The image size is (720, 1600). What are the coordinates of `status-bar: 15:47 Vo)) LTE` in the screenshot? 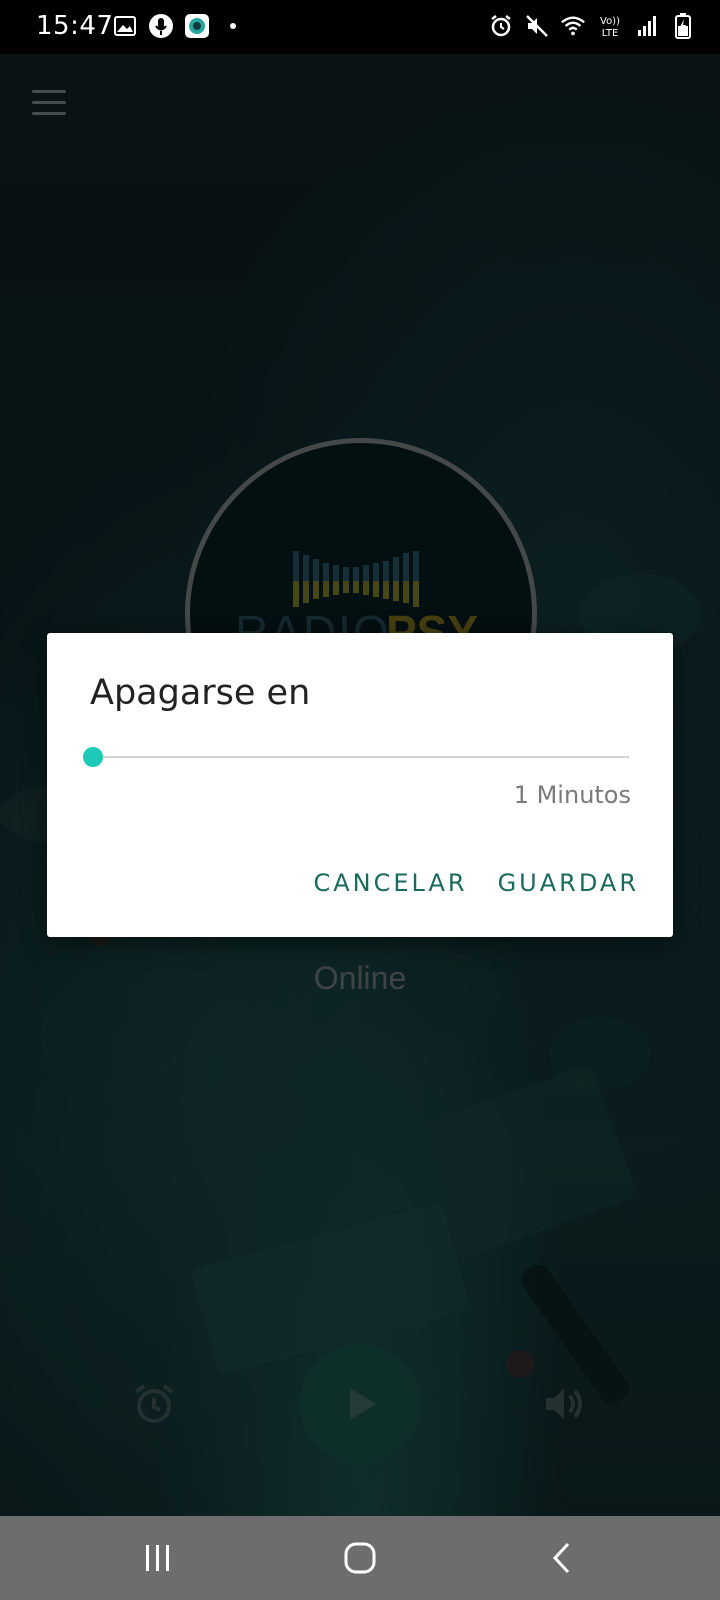 It's located at (360, 27).